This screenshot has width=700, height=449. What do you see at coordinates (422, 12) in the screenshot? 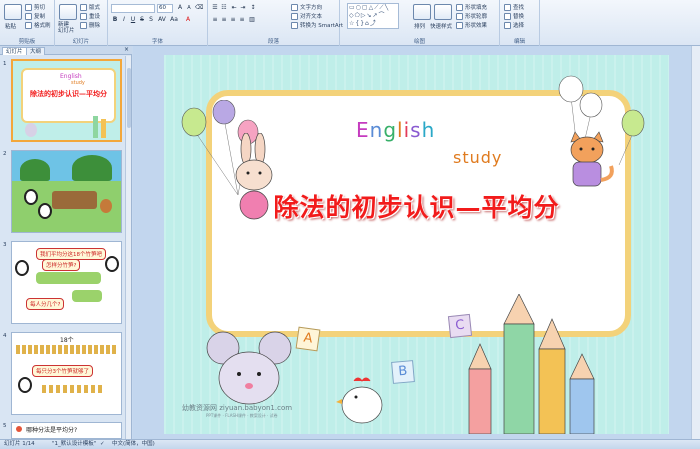
I see `arrange-icon` at bounding box center [422, 12].